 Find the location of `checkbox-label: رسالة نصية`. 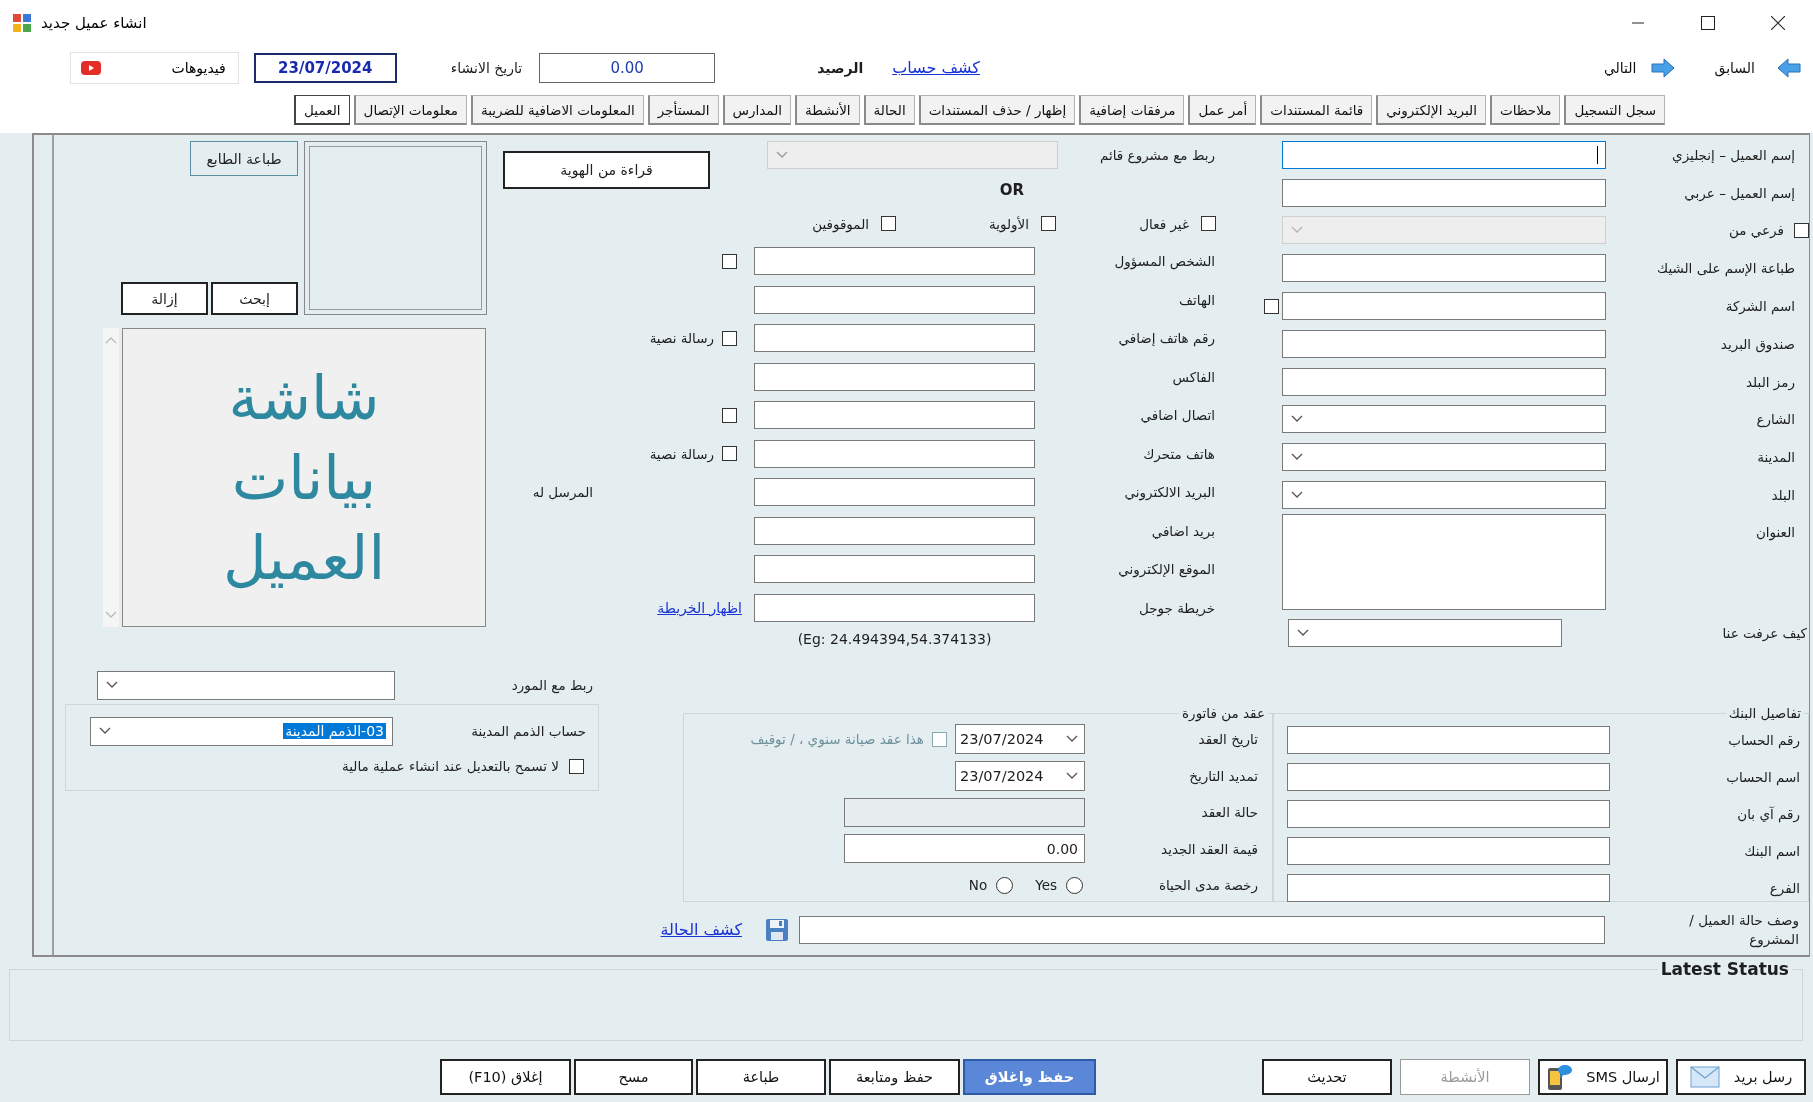

checkbox-label: رسالة نصية is located at coordinates (681, 453).